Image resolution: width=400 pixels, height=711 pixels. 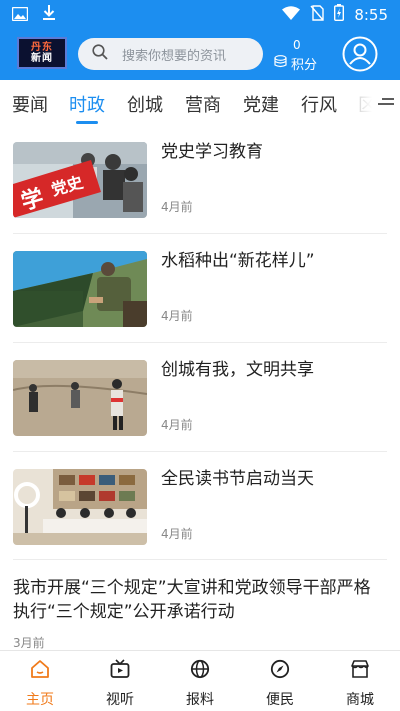 What do you see at coordinates (200, 180) in the screenshot?
I see `news-item: 学 党史 党史学习教育 4月前` at bounding box center [200, 180].